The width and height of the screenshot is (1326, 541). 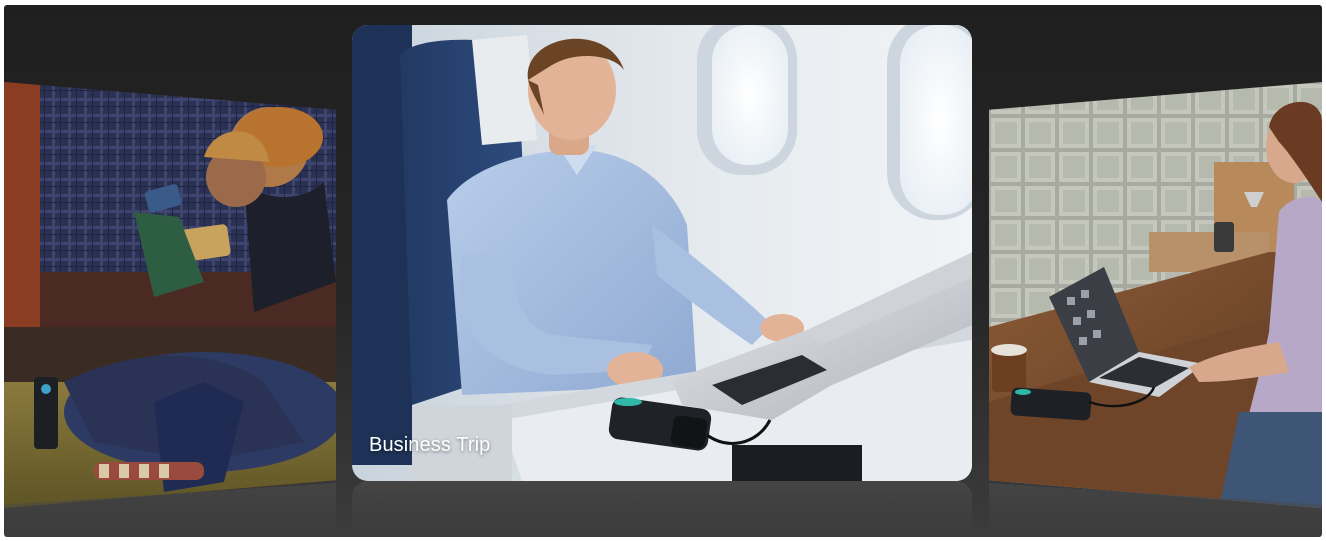 I want to click on slide-reflection-active, so click(x=662, y=509).